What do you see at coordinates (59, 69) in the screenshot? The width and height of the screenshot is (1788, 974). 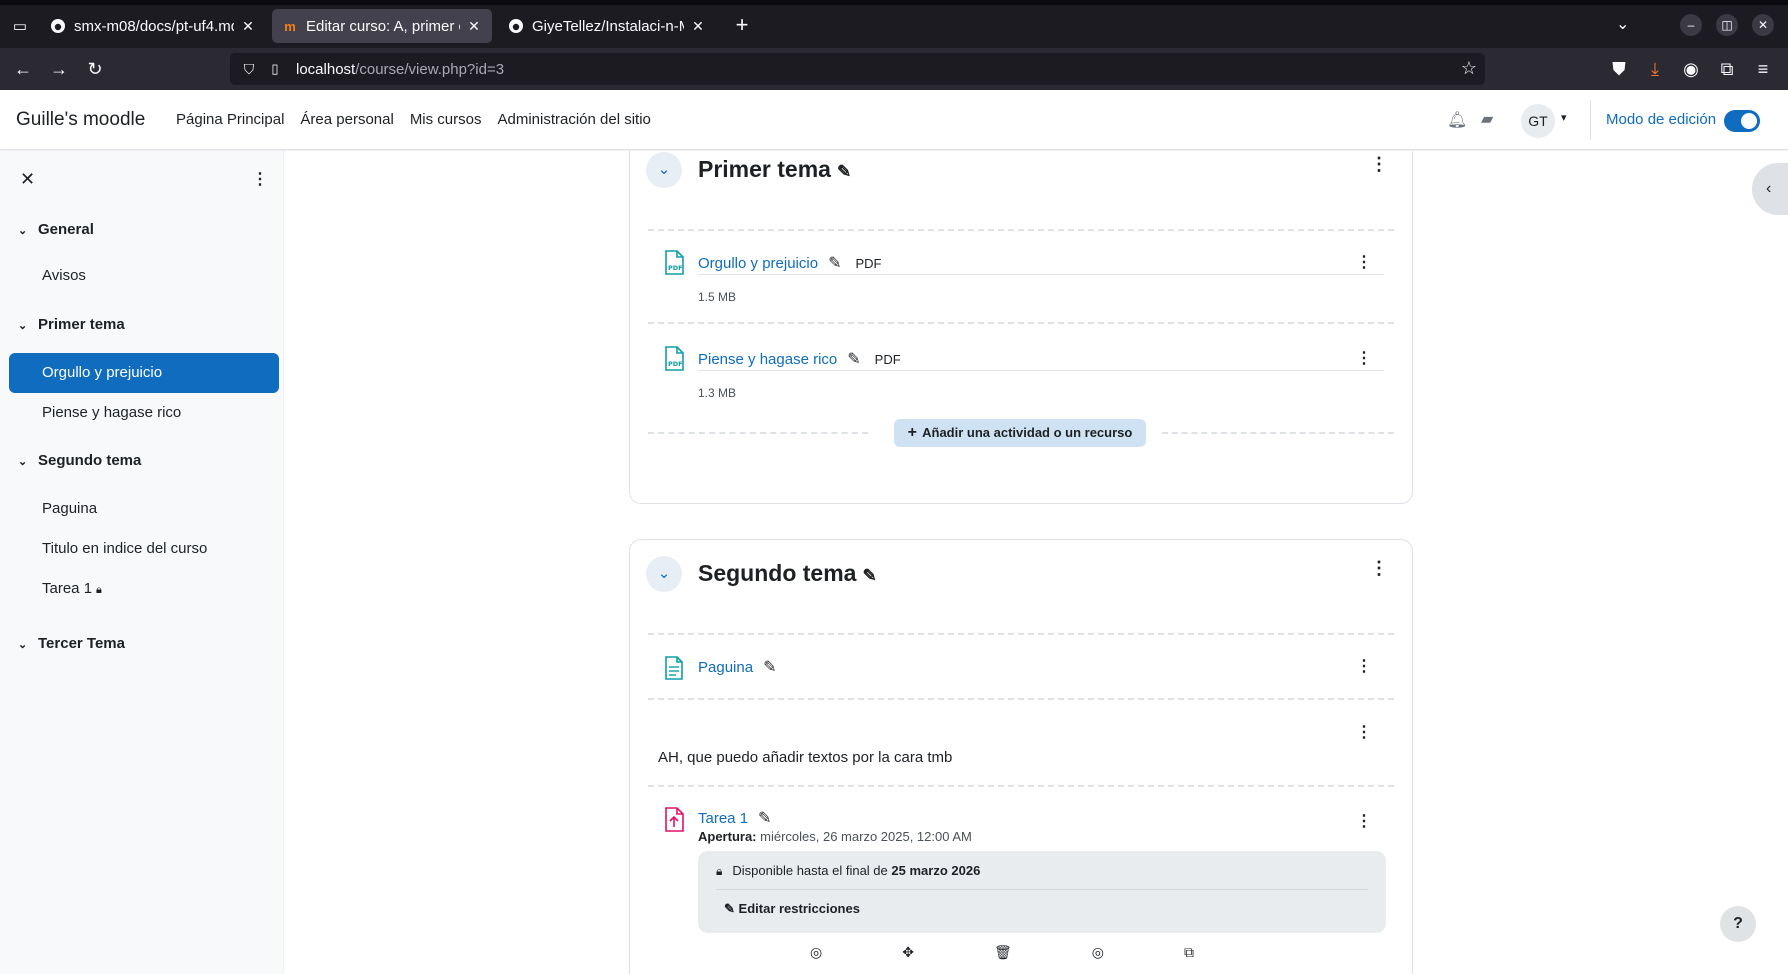 I see `forward-icon: →` at bounding box center [59, 69].